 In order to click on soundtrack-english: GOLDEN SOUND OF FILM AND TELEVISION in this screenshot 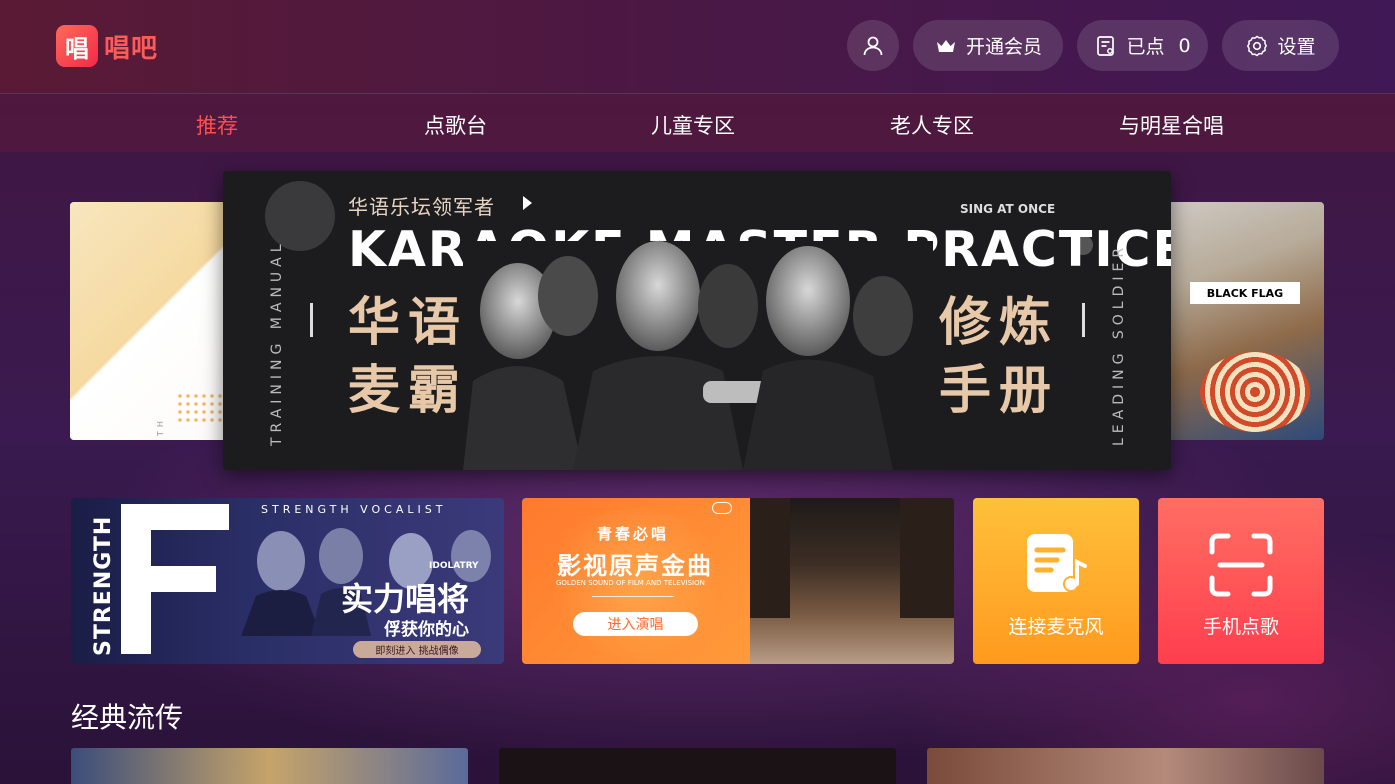, I will do `click(630, 583)`.